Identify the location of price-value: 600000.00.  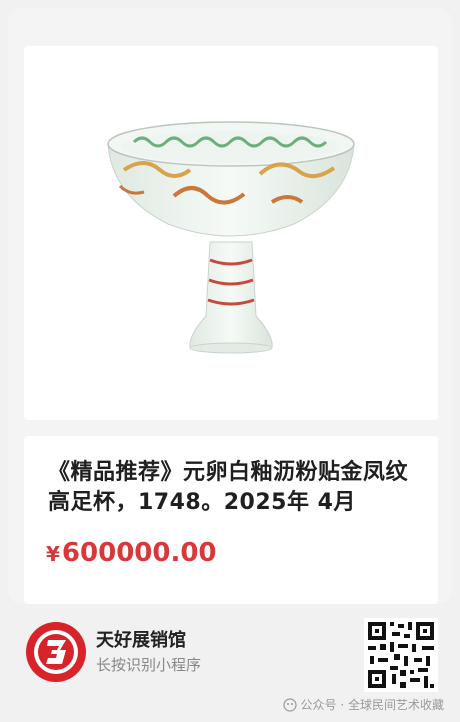
(139, 553).